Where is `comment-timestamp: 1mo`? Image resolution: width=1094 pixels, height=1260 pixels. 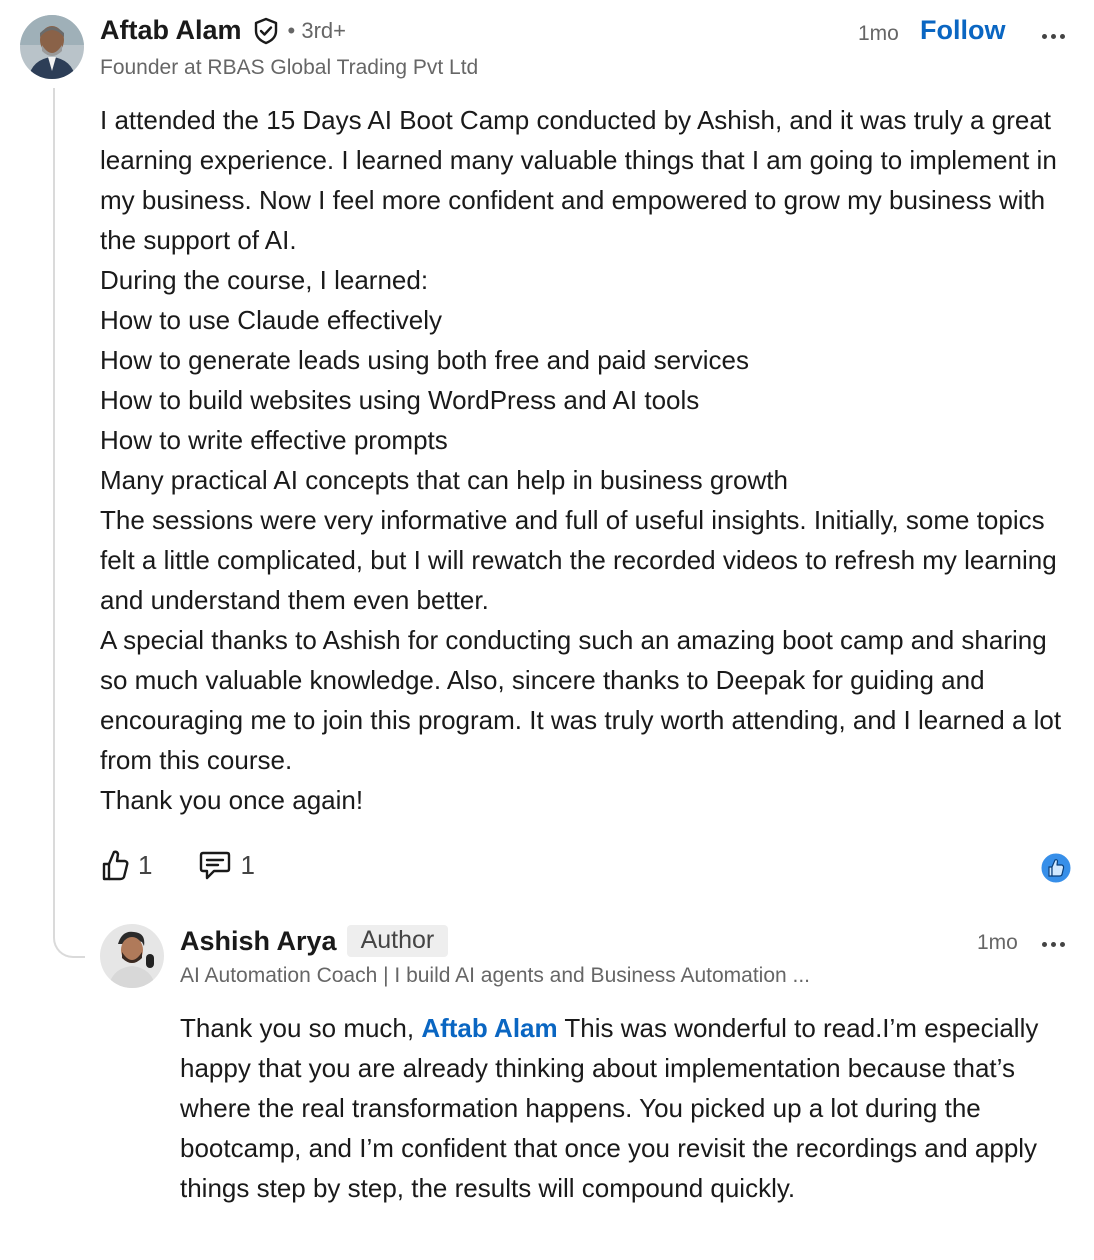 comment-timestamp: 1mo is located at coordinates (878, 33).